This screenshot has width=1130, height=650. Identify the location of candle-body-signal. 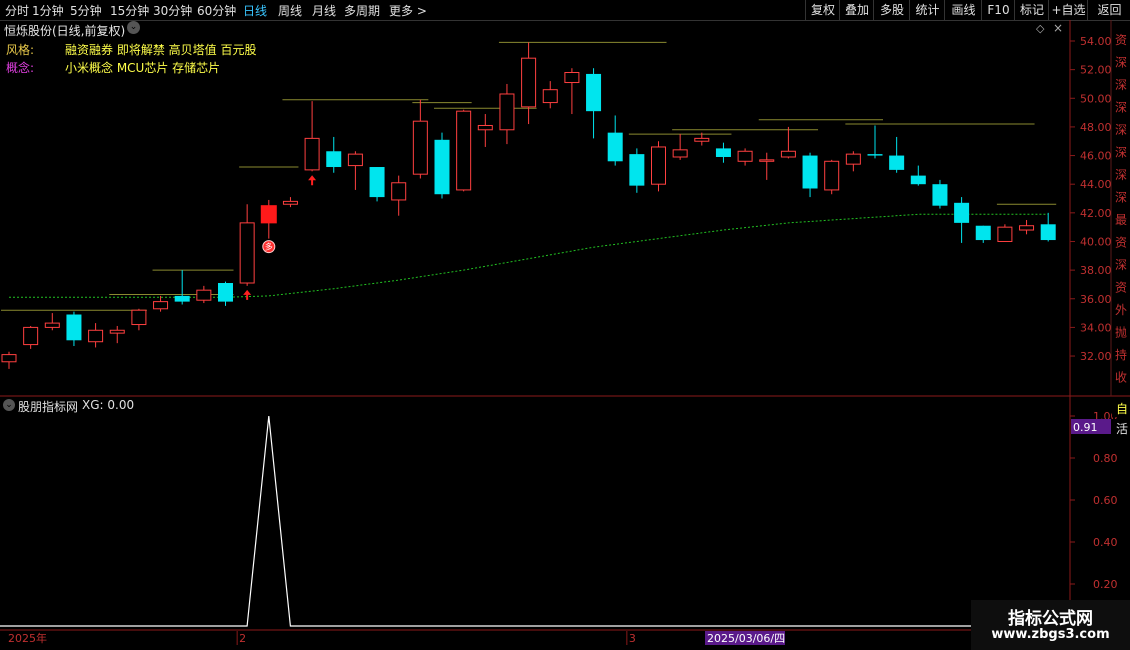
(268, 214).